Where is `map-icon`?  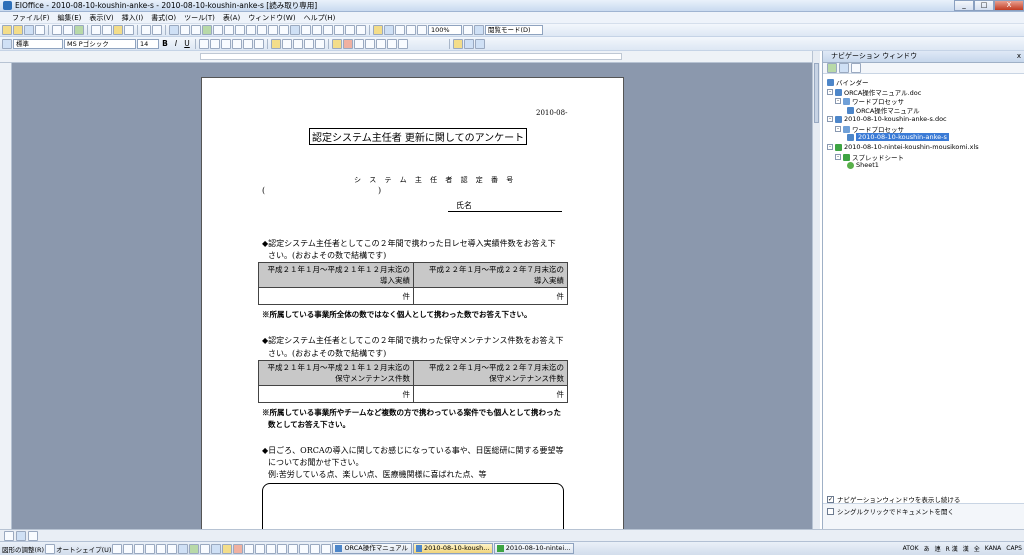
map-icon is located at coordinates (240, 30).